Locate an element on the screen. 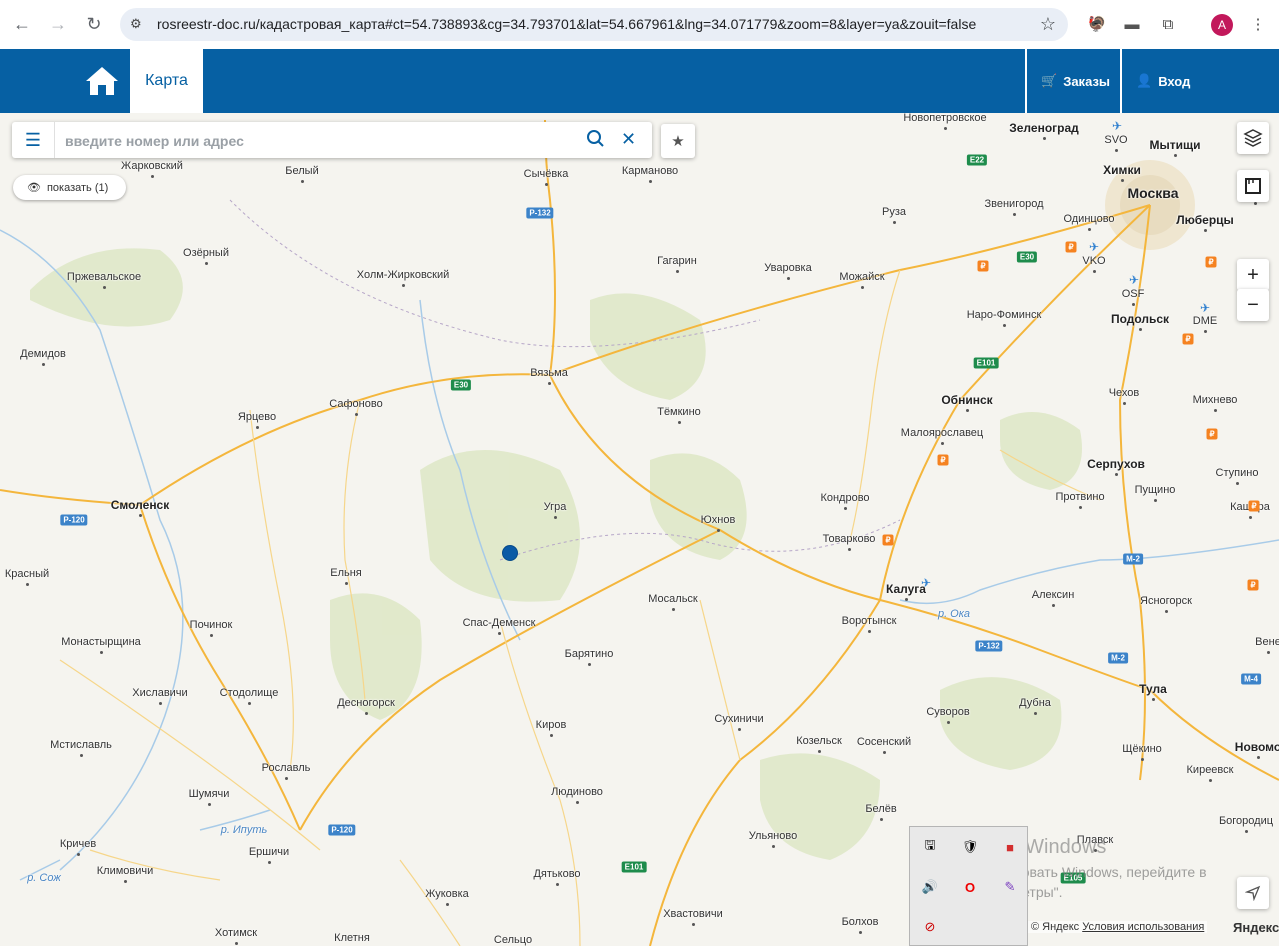 This screenshot has width=1279, height=946. city-label: Карманово is located at coordinates (650, 171).